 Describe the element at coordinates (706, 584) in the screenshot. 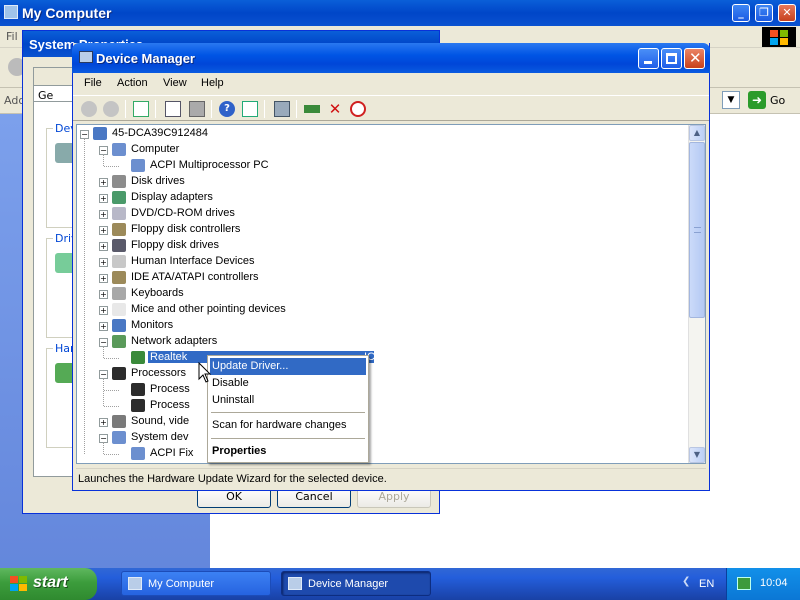

I see `language-indicator: EN` at that location.